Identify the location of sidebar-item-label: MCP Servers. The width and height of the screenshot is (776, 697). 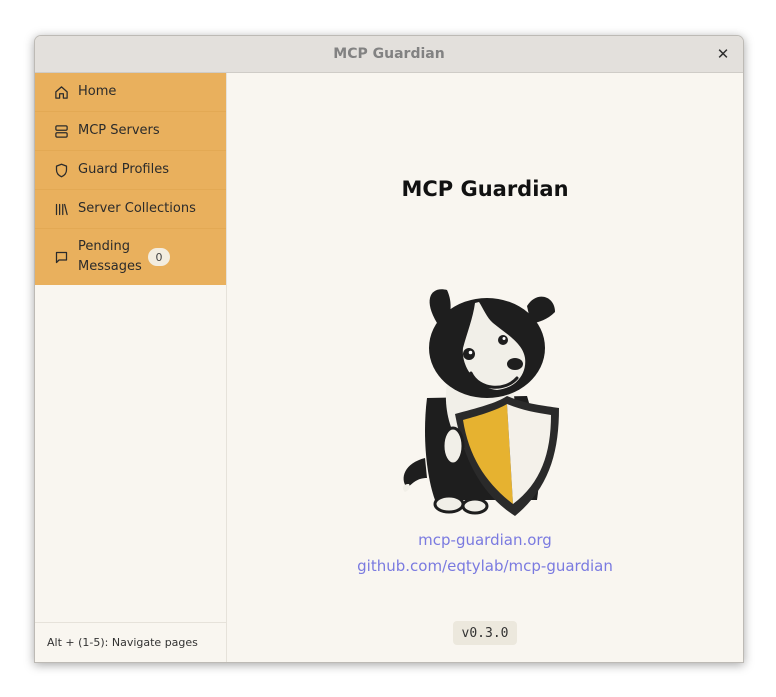
(119, 130).